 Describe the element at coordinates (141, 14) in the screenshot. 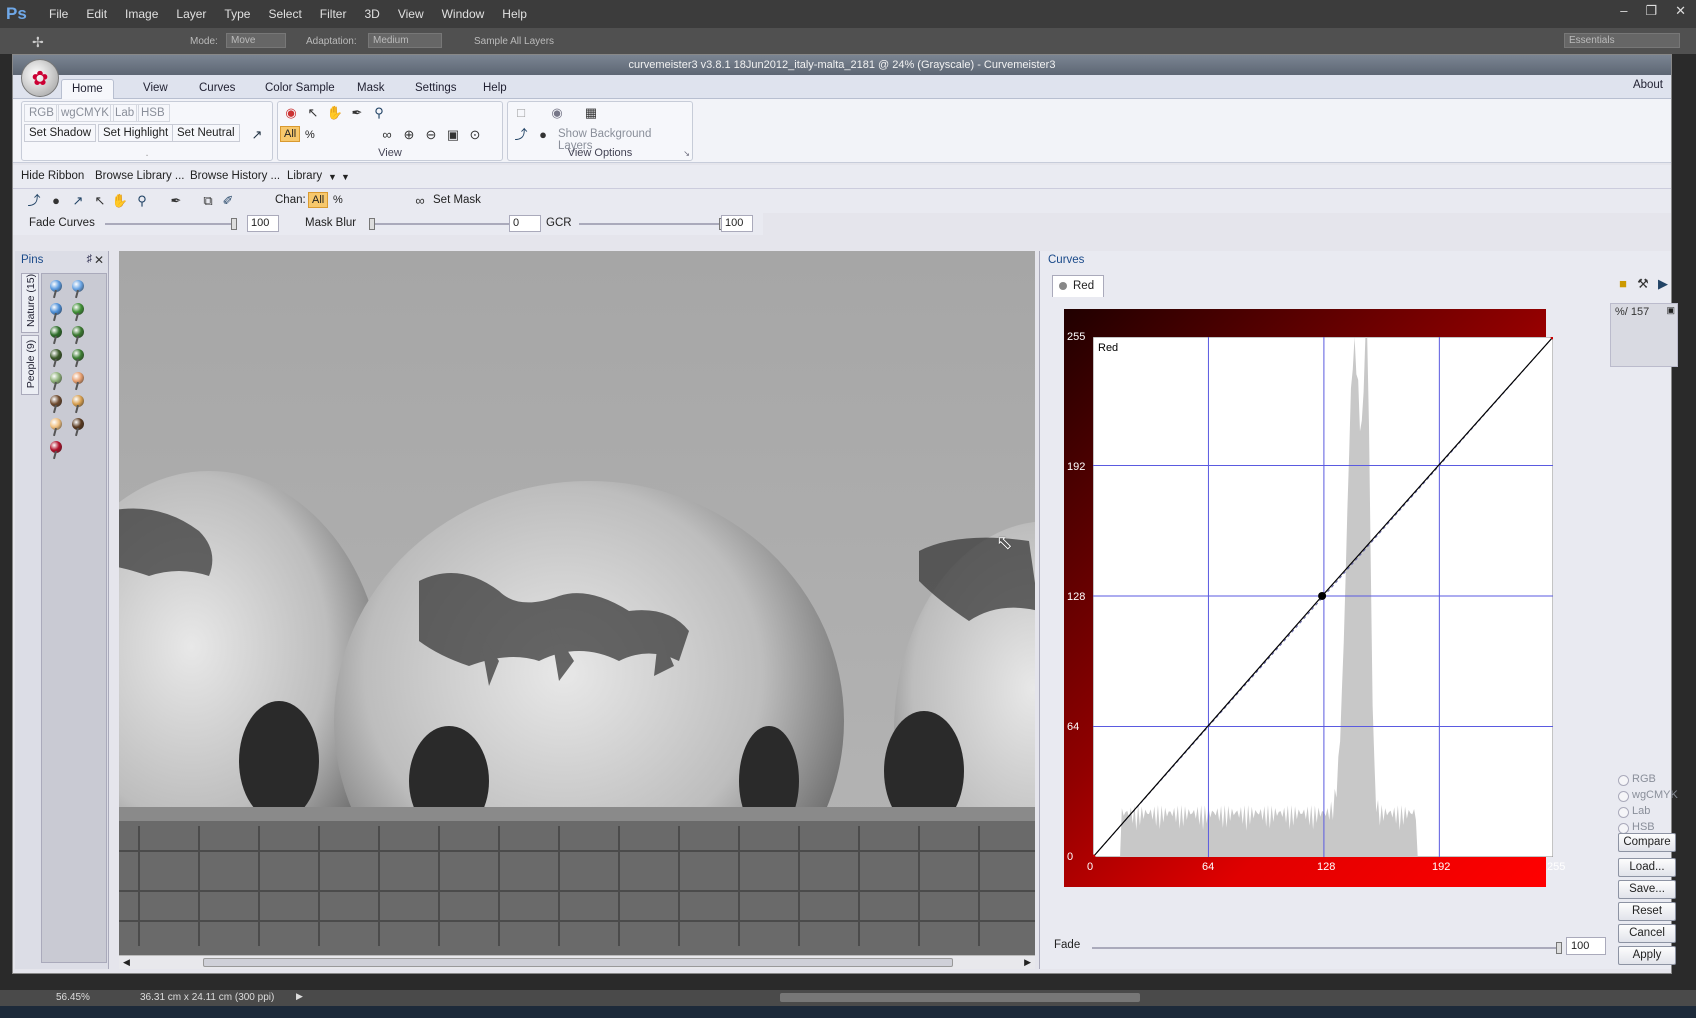

I see `menu-image: Image` at that location.